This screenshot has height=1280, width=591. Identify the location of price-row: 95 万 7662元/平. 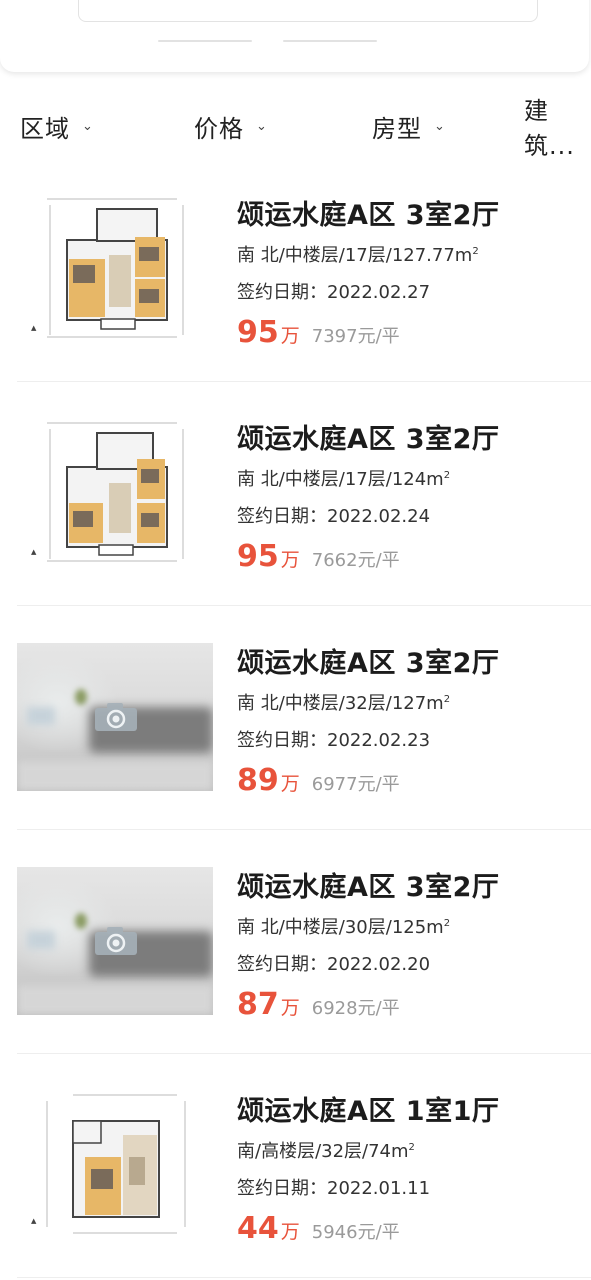
(318, 556).